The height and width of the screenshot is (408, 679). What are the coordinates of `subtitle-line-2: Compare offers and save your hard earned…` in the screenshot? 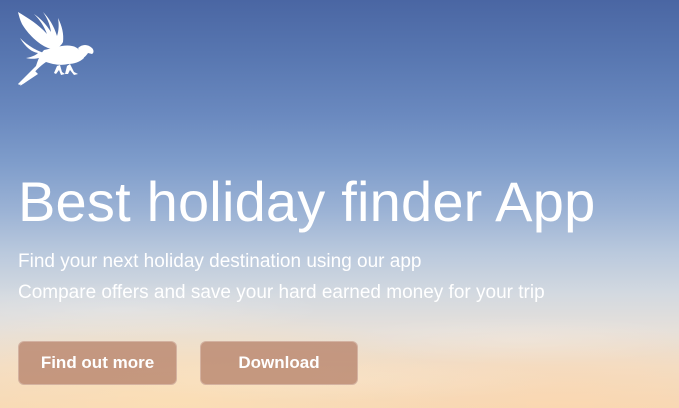 It's located at (281, 292).